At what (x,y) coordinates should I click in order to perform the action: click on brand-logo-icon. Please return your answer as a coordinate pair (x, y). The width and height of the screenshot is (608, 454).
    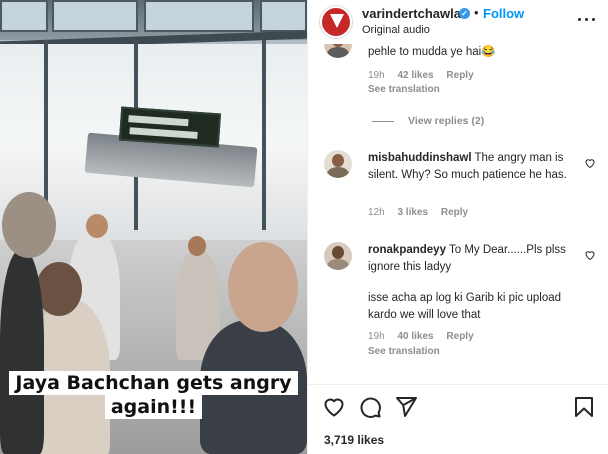
    Looking at the image, I should click on (337, 21).